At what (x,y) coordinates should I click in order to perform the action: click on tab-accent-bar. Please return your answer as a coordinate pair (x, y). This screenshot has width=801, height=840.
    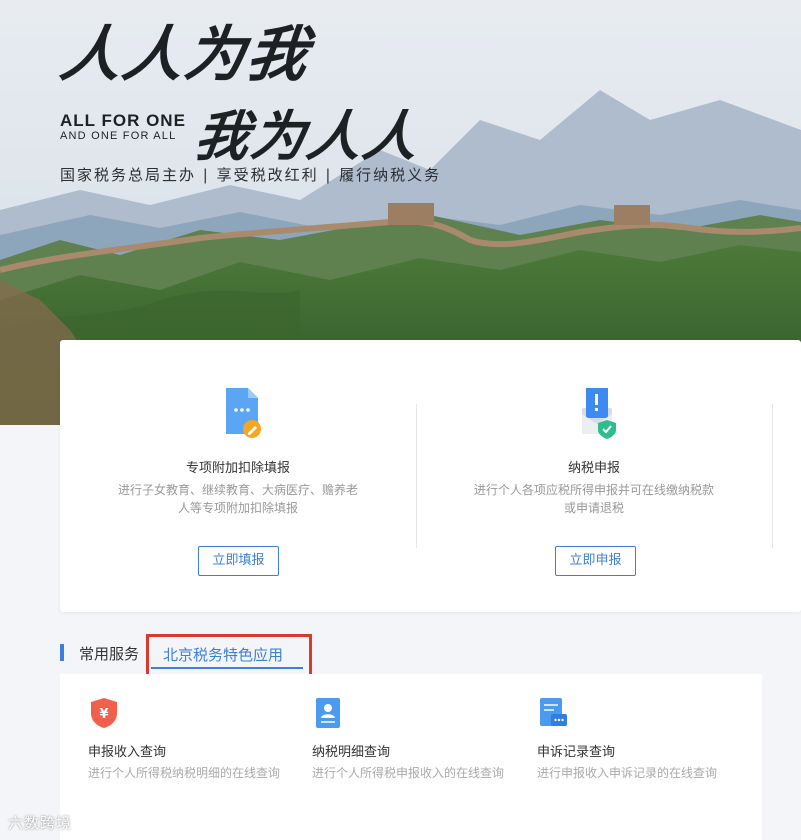
    Looking at the image, I should click on (62, 652).